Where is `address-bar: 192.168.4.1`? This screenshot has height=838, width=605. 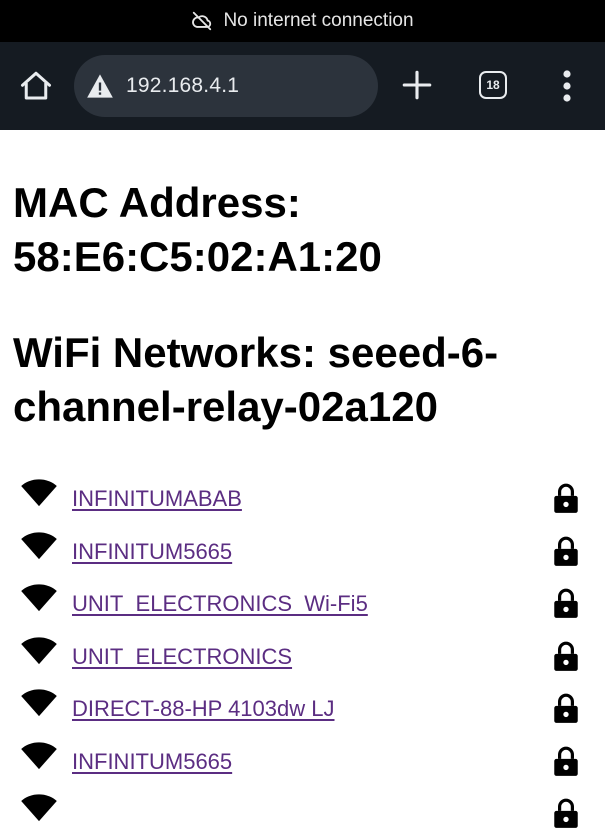 address-bar: 192.168.4.1 is located at coordinates (226, 86).